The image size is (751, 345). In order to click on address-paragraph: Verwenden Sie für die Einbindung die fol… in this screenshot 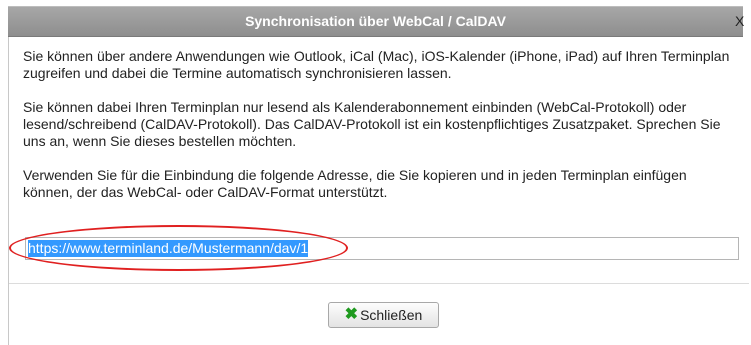, I will do `click(355, 183)`.